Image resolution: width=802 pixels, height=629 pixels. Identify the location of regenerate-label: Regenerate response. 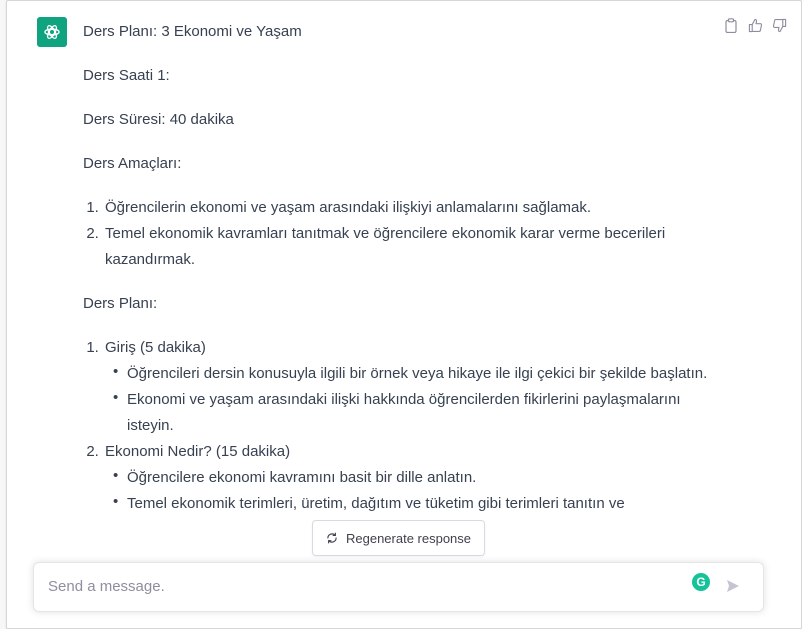
(408, 538).